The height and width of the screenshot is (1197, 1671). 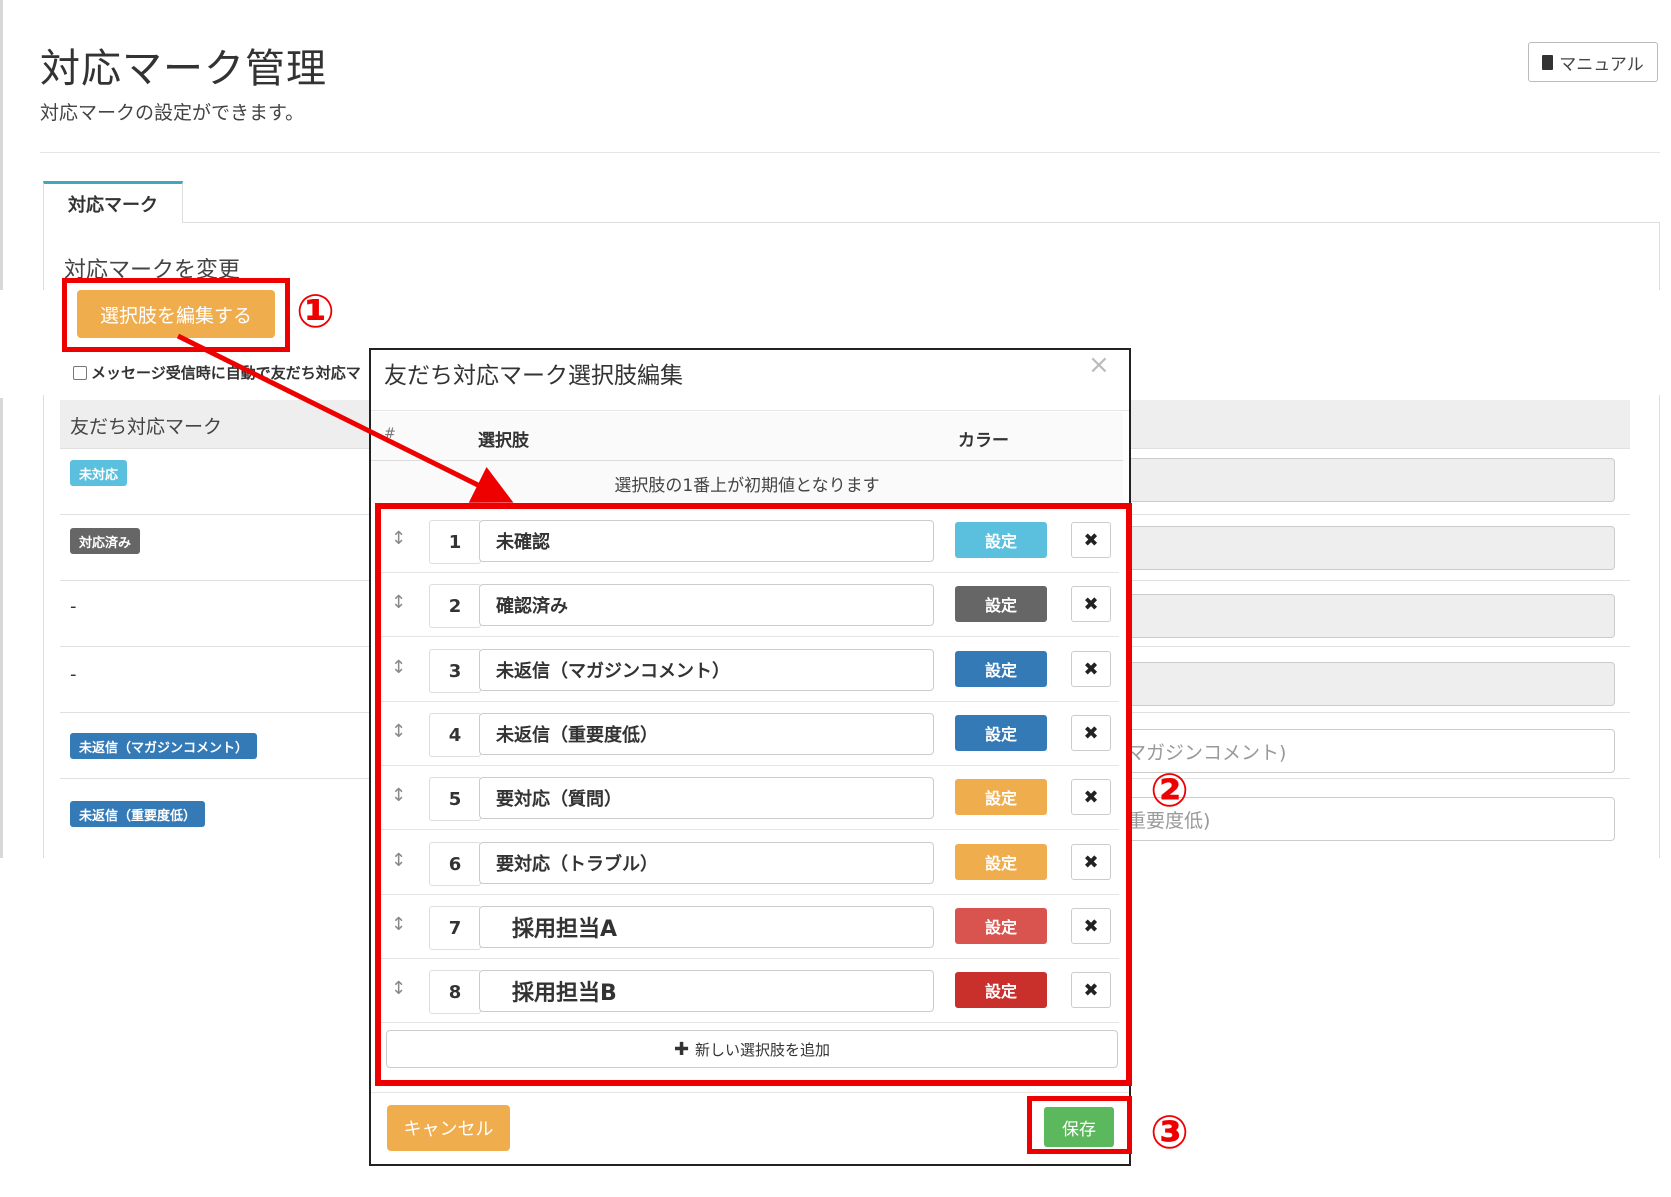 I want to click on arrow-icon, so click(x=345, y=418).